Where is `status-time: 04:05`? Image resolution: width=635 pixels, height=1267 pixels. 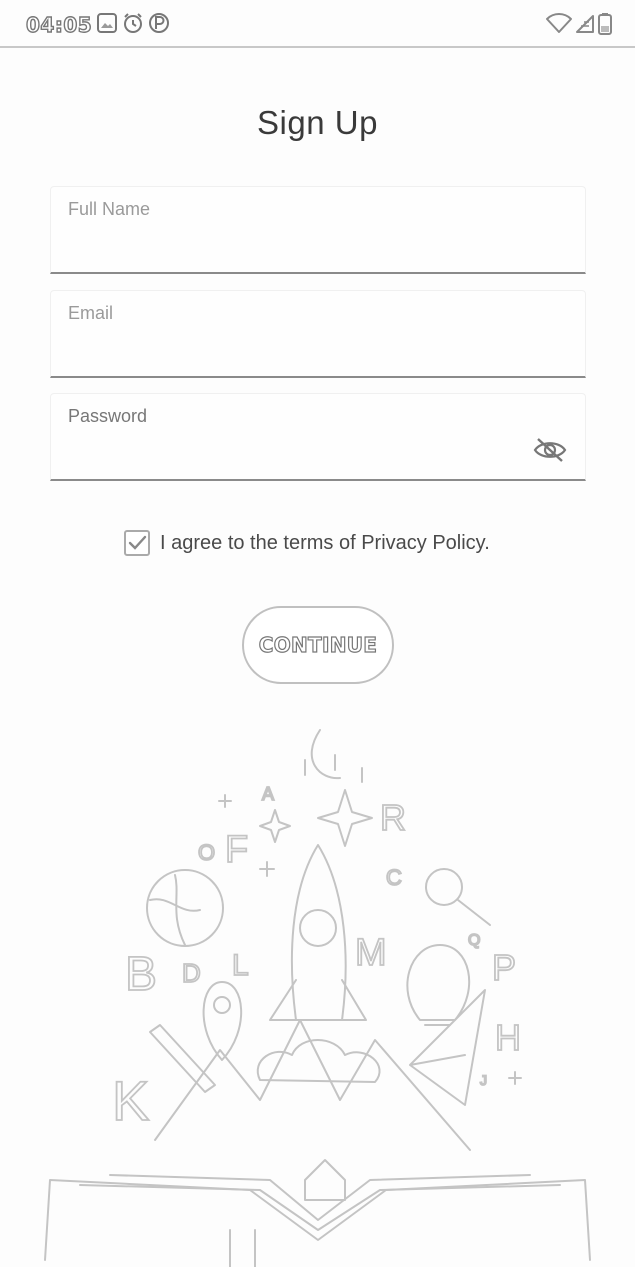
status-time: 04:05 is located at coordinates (59, 24).